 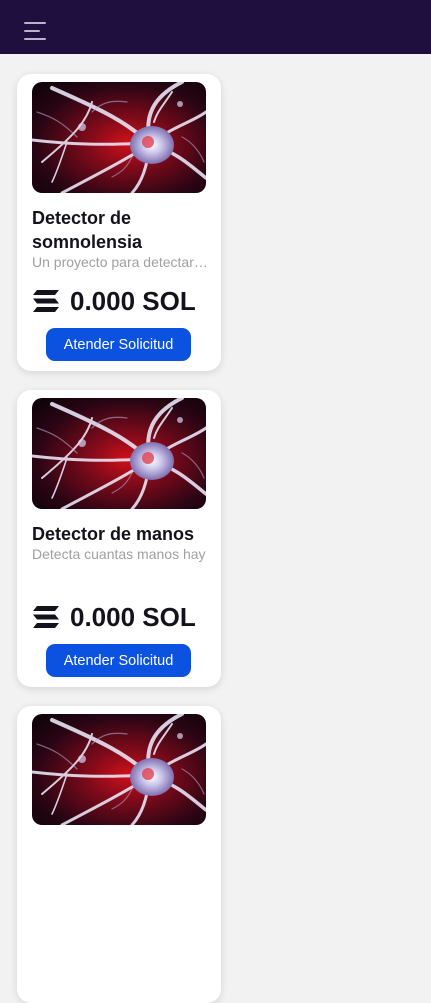 I want to click on top-app-bar, so click(x=215, y=27).